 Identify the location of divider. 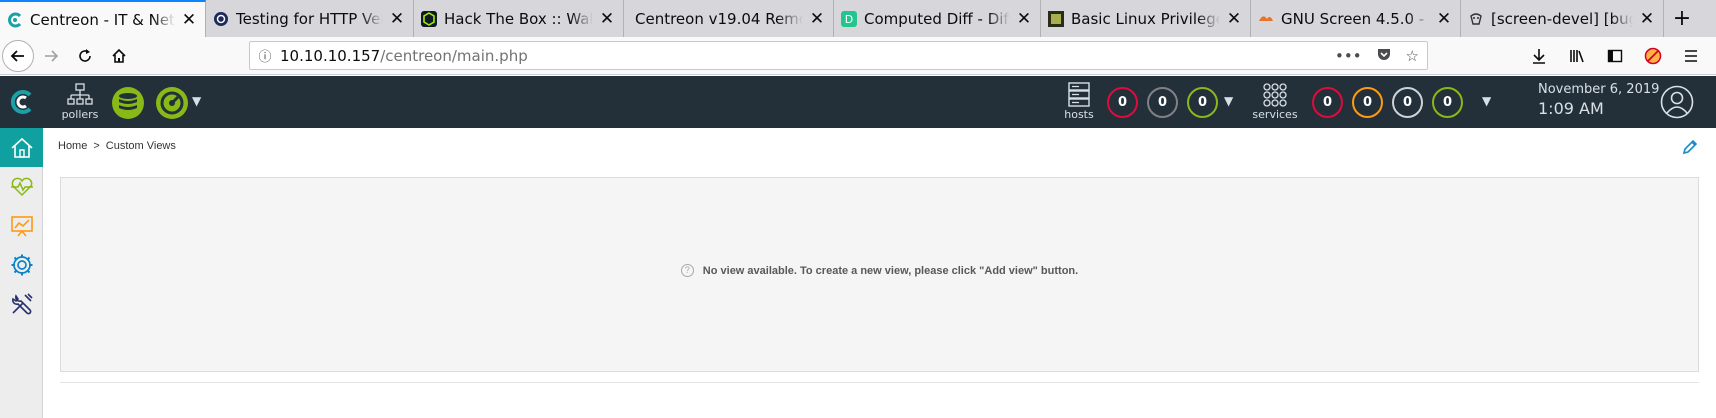
(879, 382).